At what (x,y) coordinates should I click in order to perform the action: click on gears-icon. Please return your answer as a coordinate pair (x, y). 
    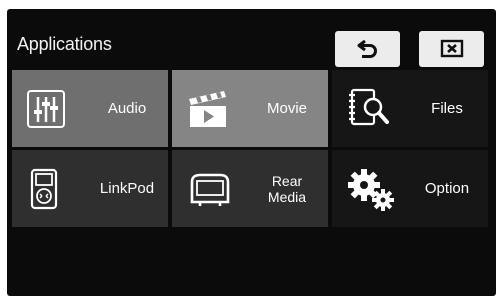
    Looking at the image, I should click on (371, 189).